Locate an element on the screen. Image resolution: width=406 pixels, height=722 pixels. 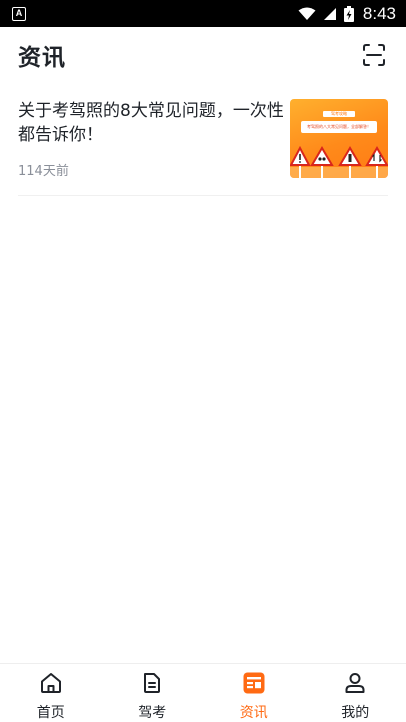
user-icon is located at coordinates (355, 683).